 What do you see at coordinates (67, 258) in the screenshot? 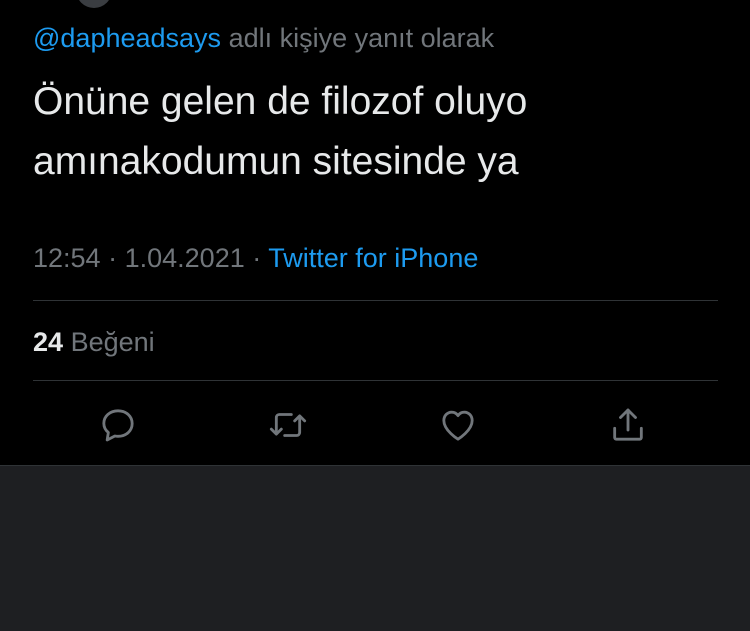
I see `tweet-time: 12:54` at bounding box center [67, 258].